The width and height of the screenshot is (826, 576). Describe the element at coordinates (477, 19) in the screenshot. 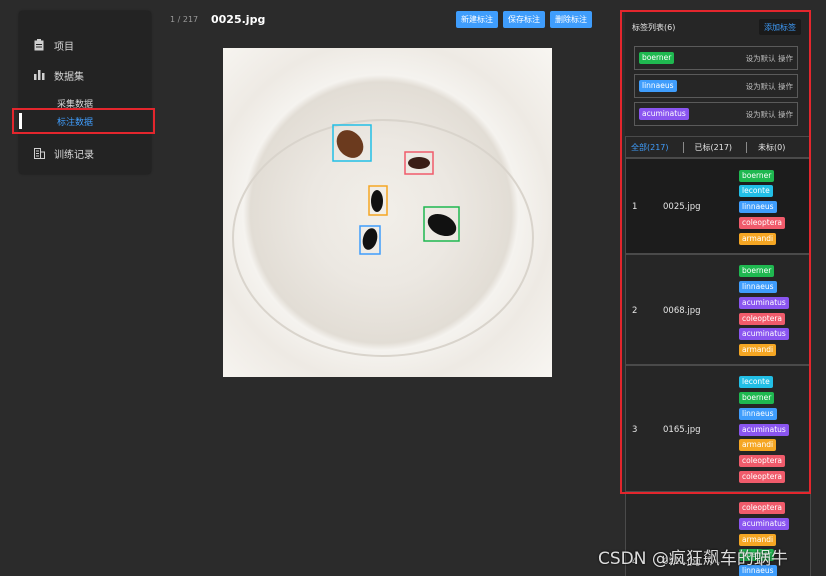

I see `new-annotation-button: 新建标注` at that location.